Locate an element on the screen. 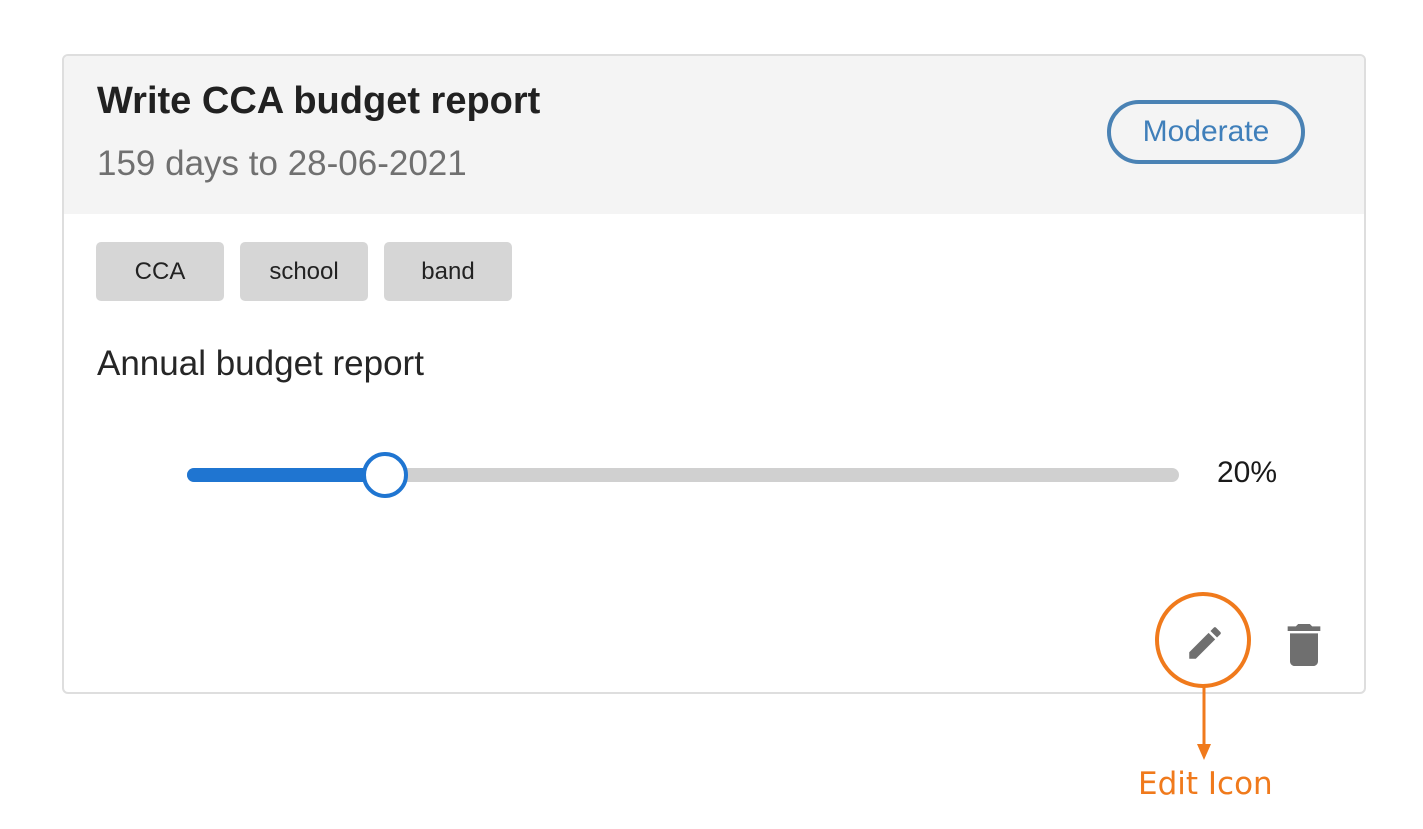  priority-badge: Moderate is located at coordinates (1206, 132).